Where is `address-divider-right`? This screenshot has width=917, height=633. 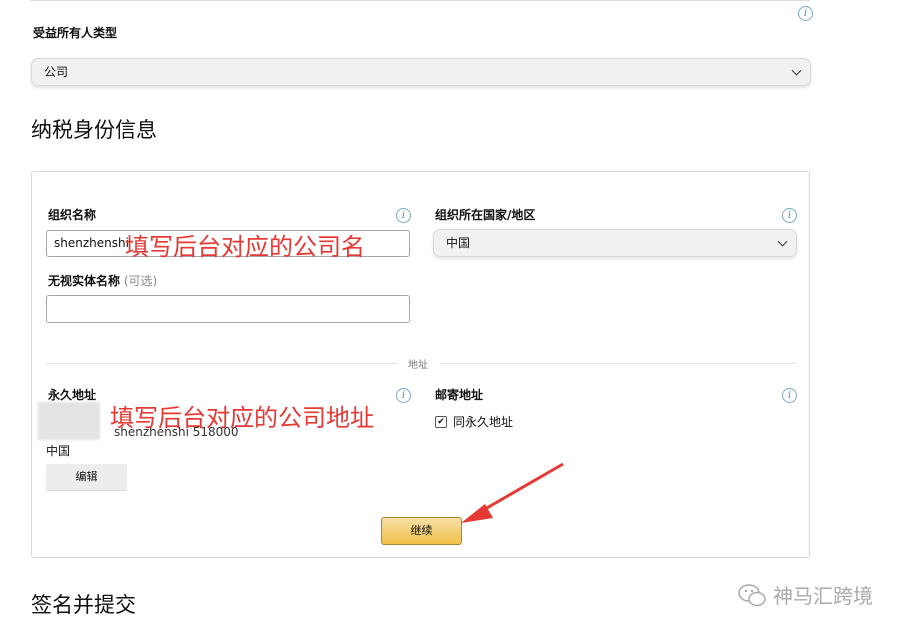
address-divider-right is located at coordinates (618, 363).